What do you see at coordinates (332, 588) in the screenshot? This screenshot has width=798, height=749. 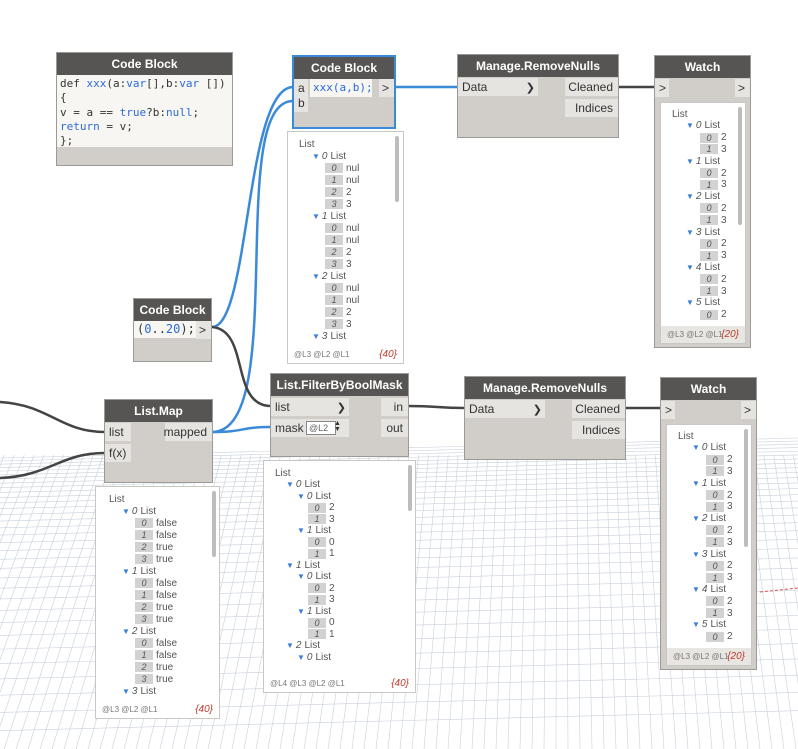 I see `item-value: 2` at bounding box center [332, 588].